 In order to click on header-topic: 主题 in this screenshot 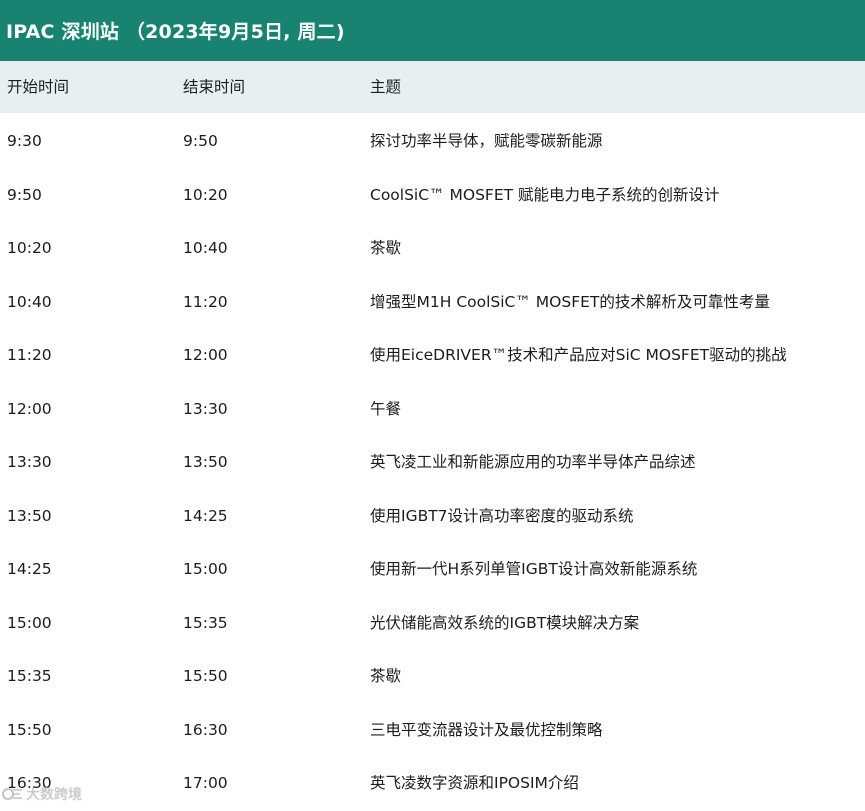, I will do `click(386, 87)`.